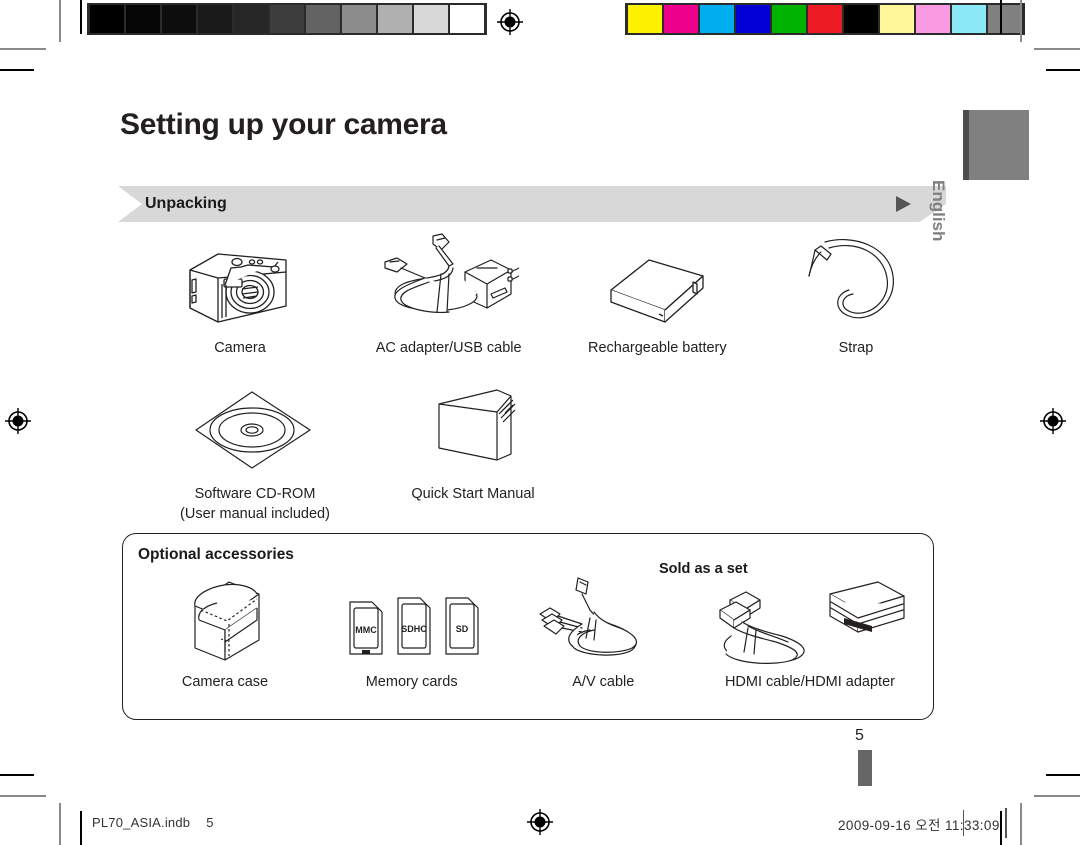 This screenshot has height=845, width=1080. I want to click on crop-mark-bottom-right-vertical-inner, so click(1001, 828).